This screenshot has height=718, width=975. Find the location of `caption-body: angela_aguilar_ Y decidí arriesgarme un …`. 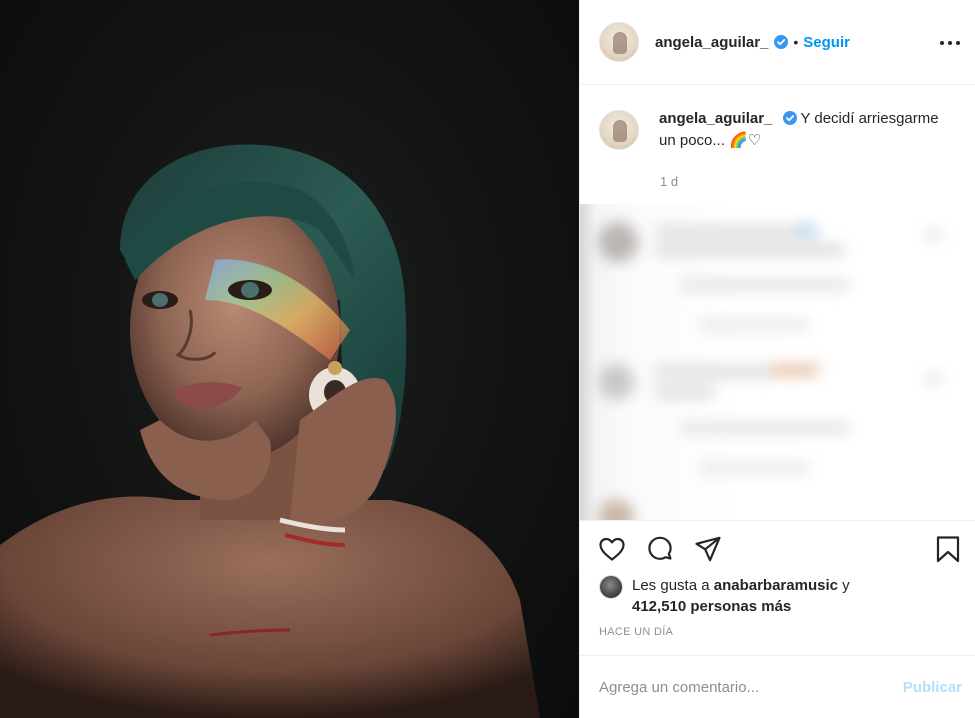

caption-body: angela_aguilar_ Y decidí arriesgarme un … is located at coordinates (809, 130).